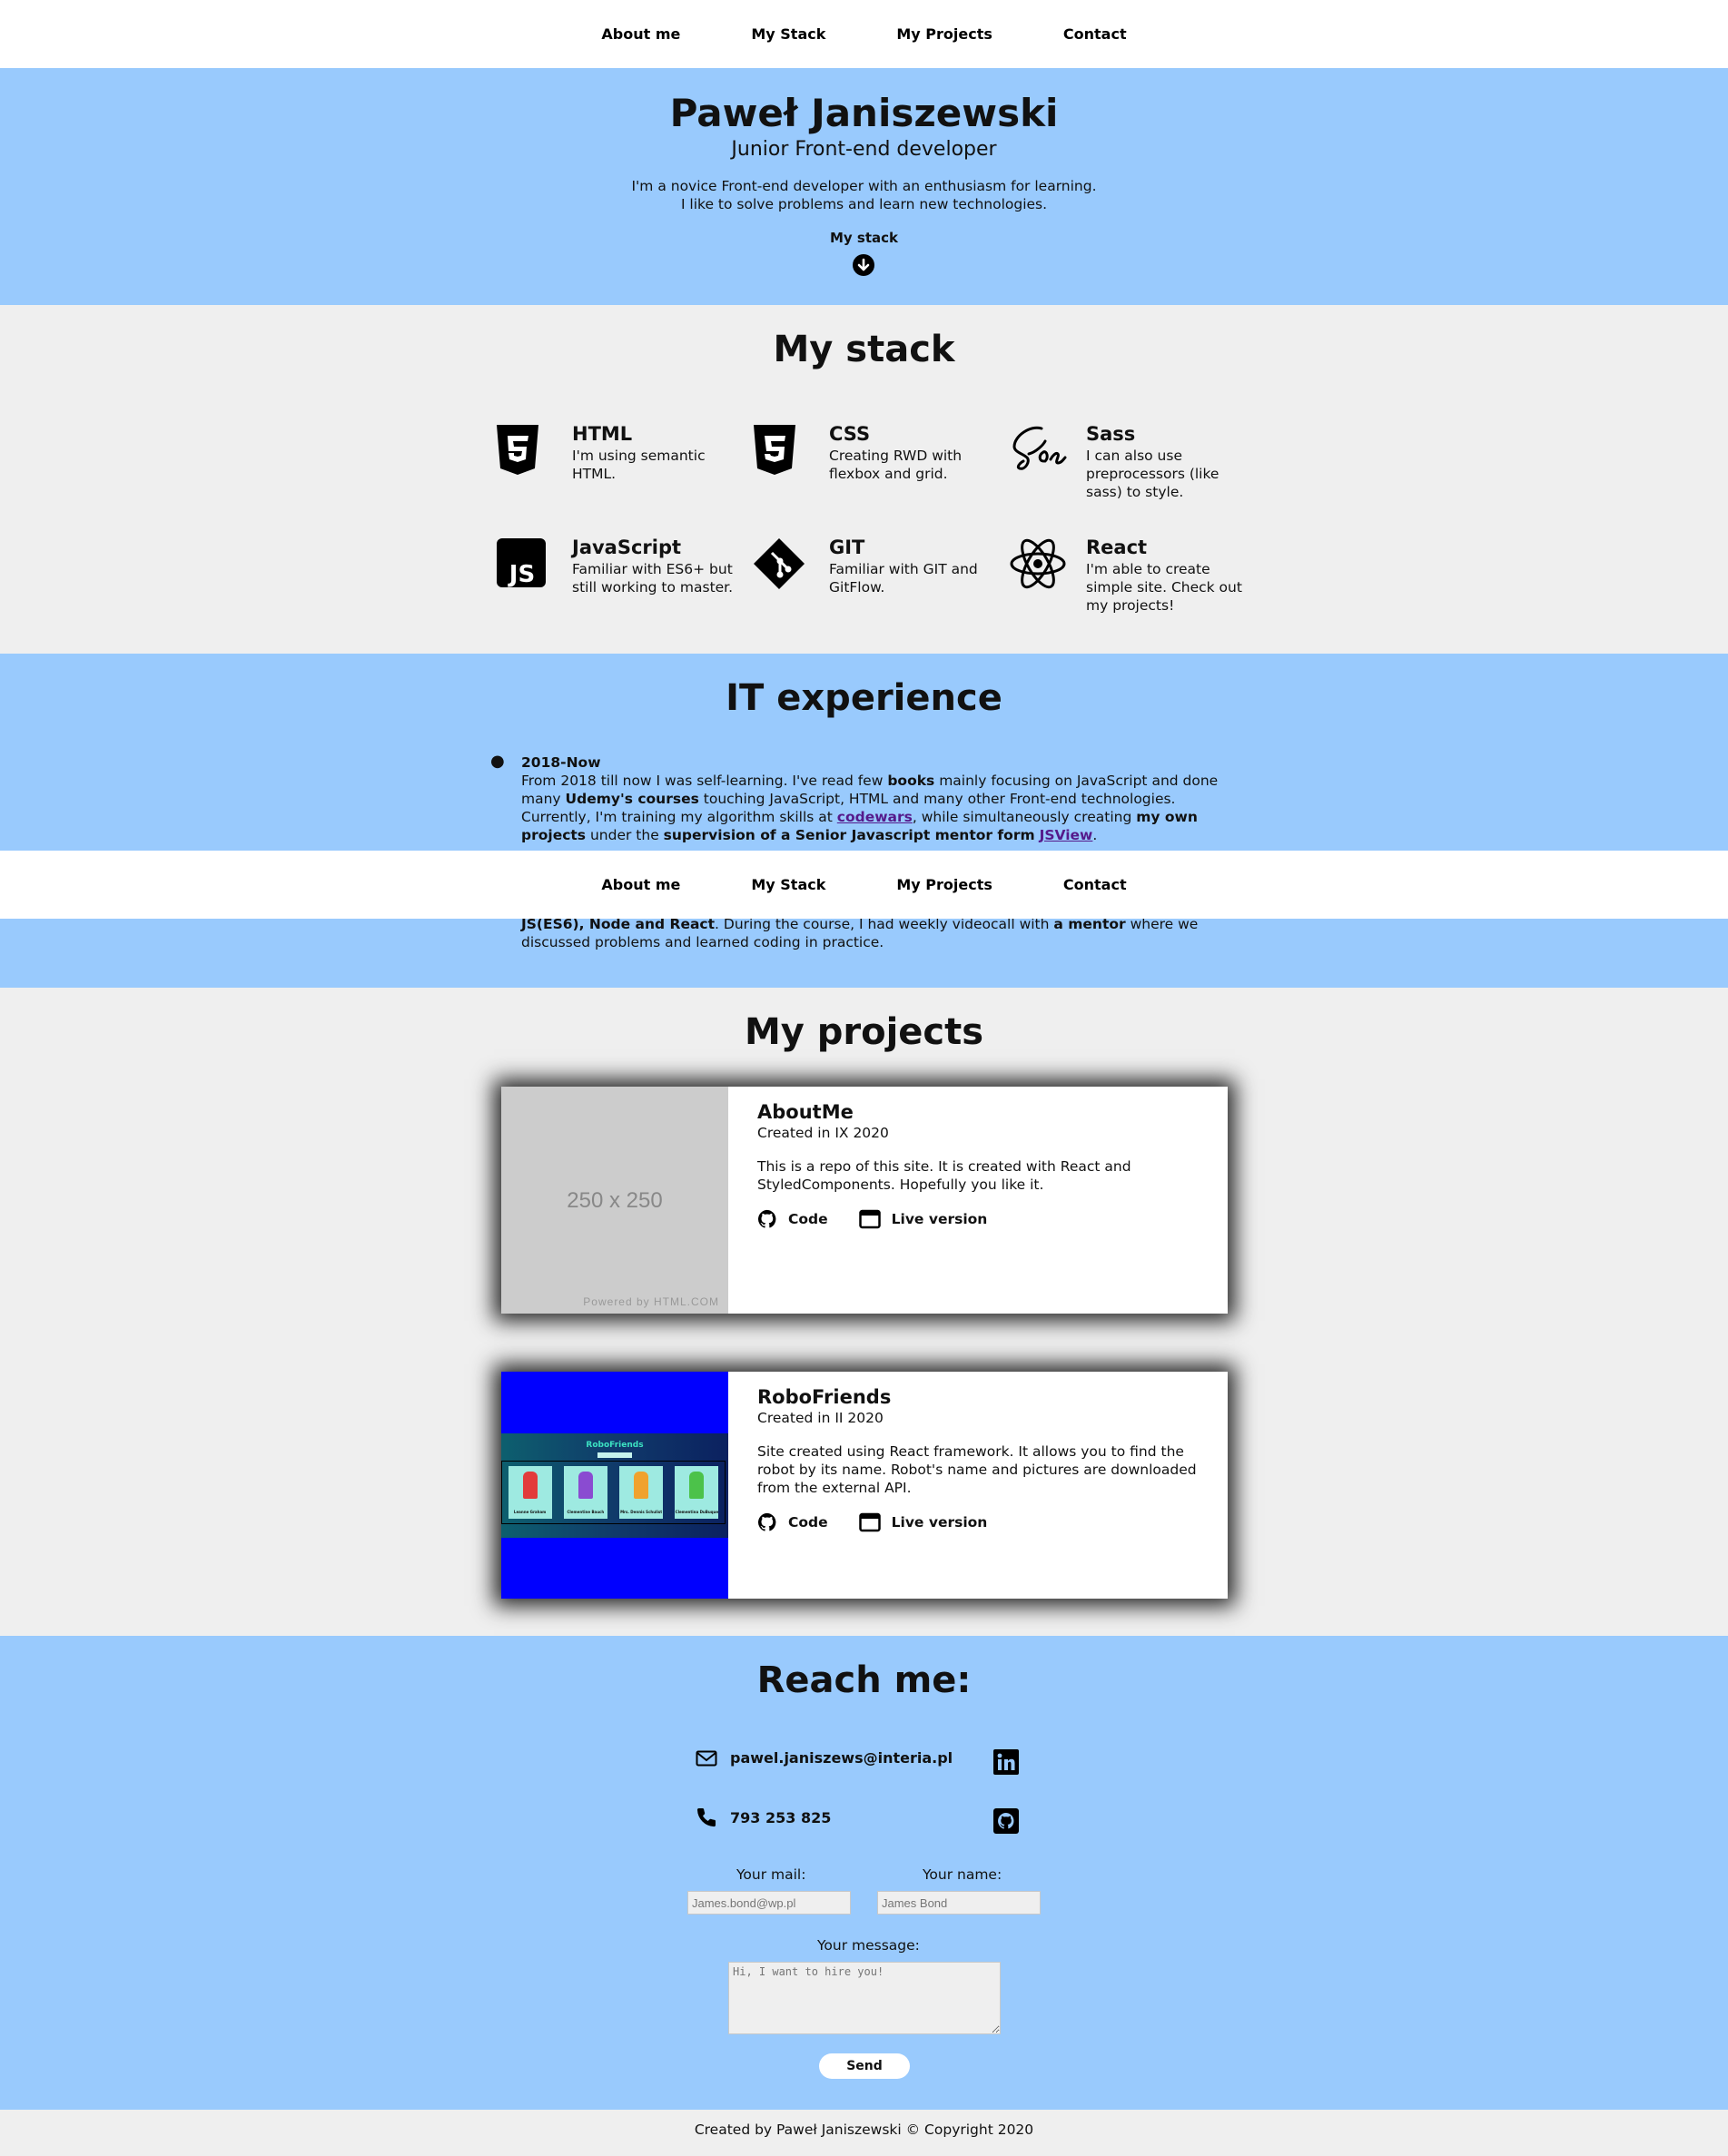 The height and width of the screenshot is (2156, 1728). What do you see at coordinates (706, 1758) in the screenshot?
I see `envelope-icon` at bounding box center [706, 1758].